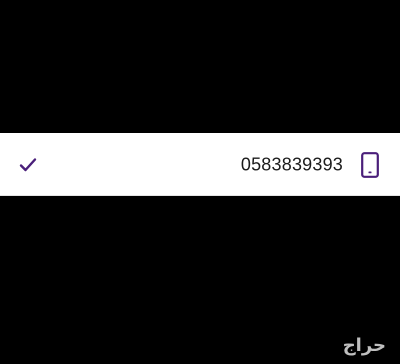 This screenshot has width=400, height=364. What do you see at coordinates (200, 195) in the screenshot?
I see `row-divider` at bounding box center [200, 195].